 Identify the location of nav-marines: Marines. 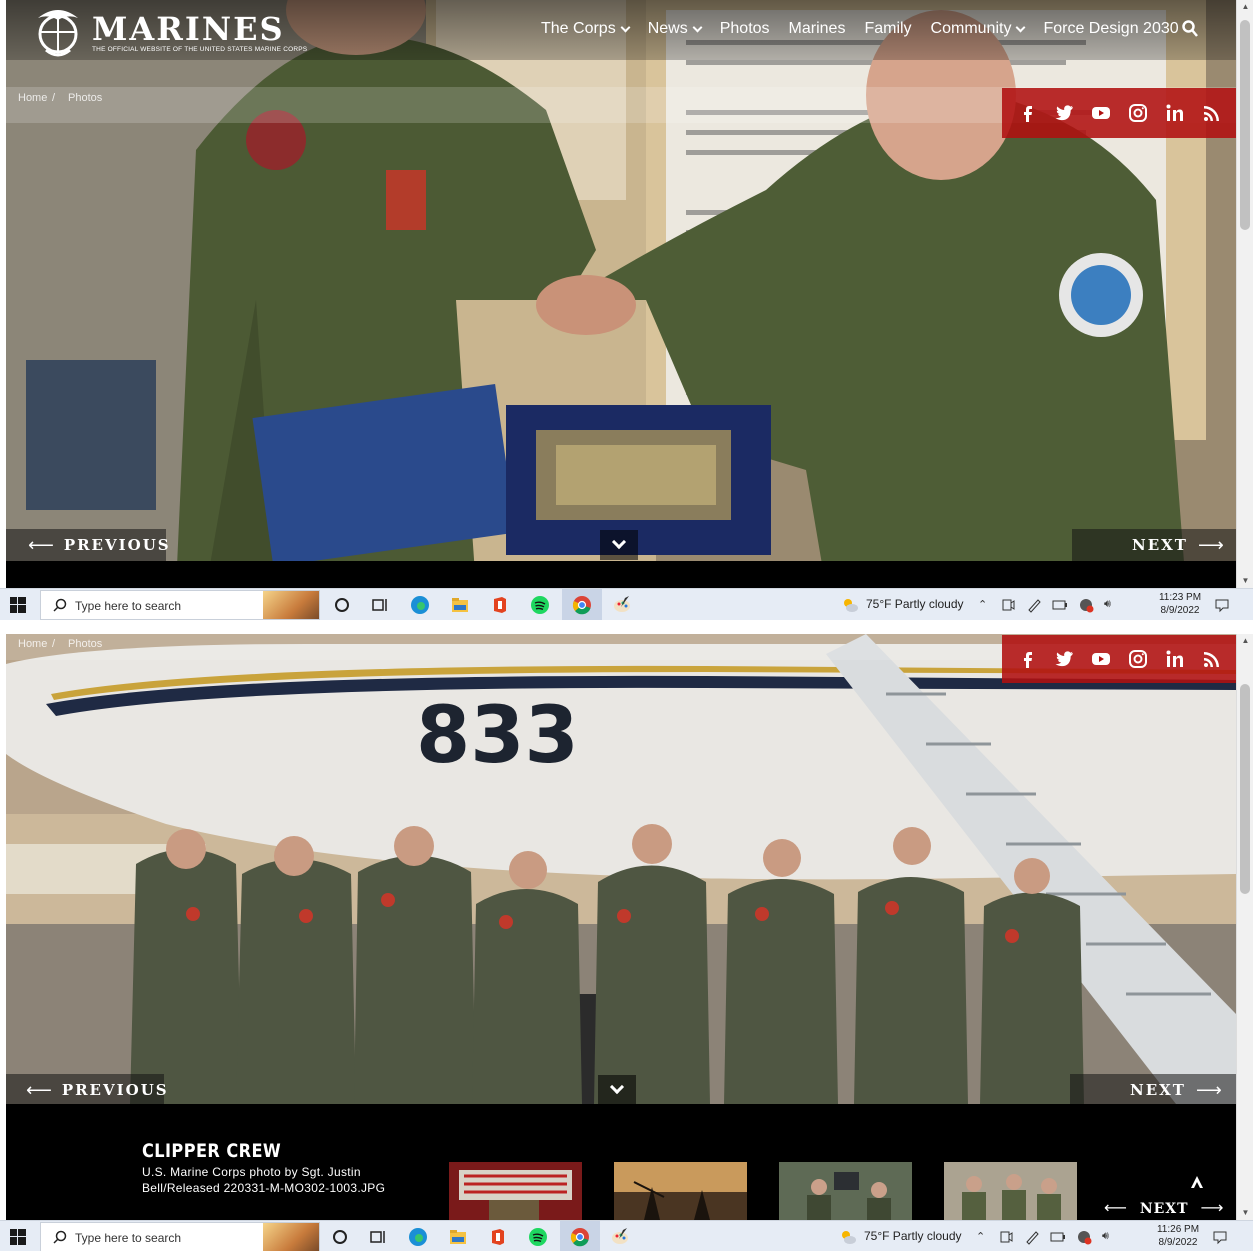
(817, 29).